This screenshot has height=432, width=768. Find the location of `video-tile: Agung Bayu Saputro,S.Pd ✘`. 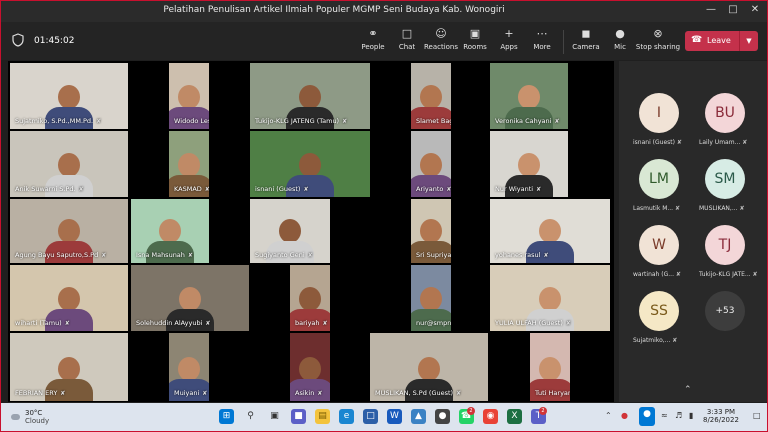

video-tile: Agung Bayu Saputro,S.Pd ✘ is located at coordinates (69, 231).